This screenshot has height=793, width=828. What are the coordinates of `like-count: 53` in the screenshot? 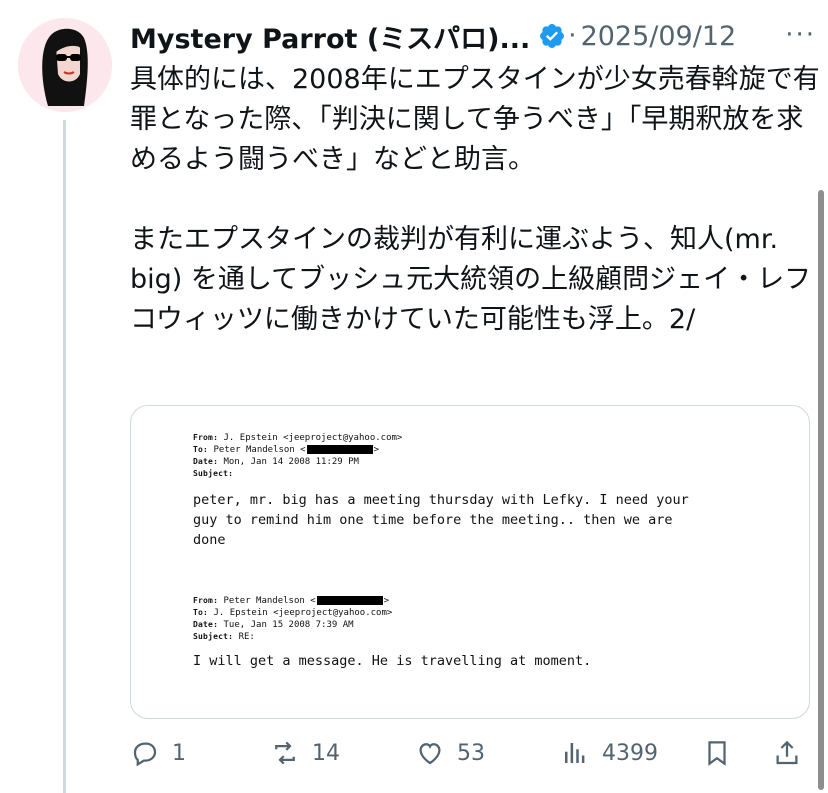 It's located at (471, 753).